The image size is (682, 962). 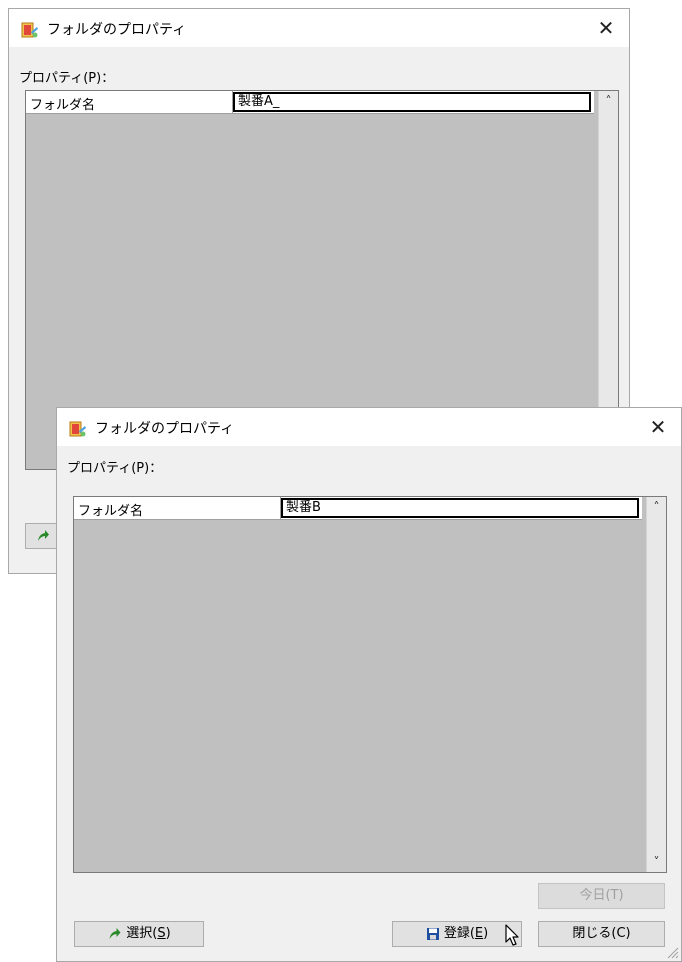 I want to click on register-button-label: 登録(, so click(x=459, y=933).